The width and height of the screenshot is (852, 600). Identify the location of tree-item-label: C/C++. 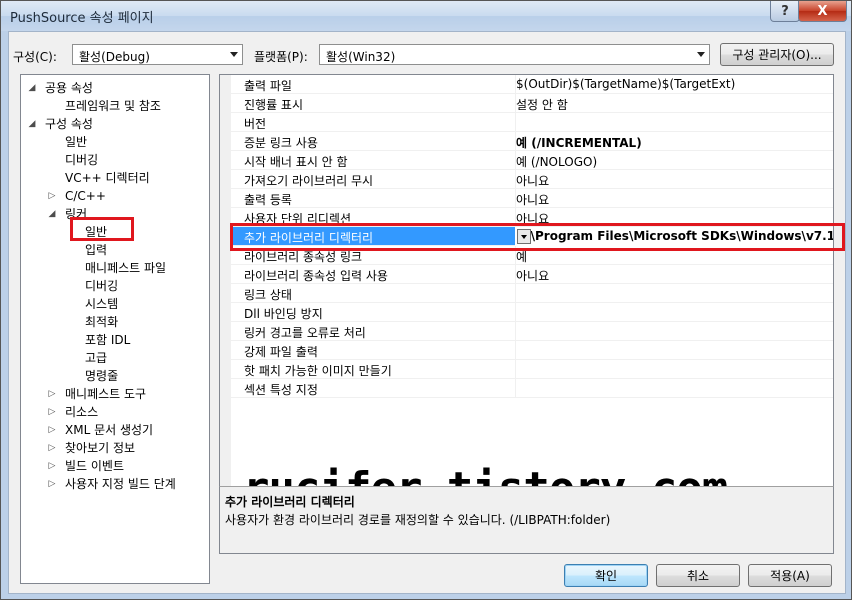
(85, 196).